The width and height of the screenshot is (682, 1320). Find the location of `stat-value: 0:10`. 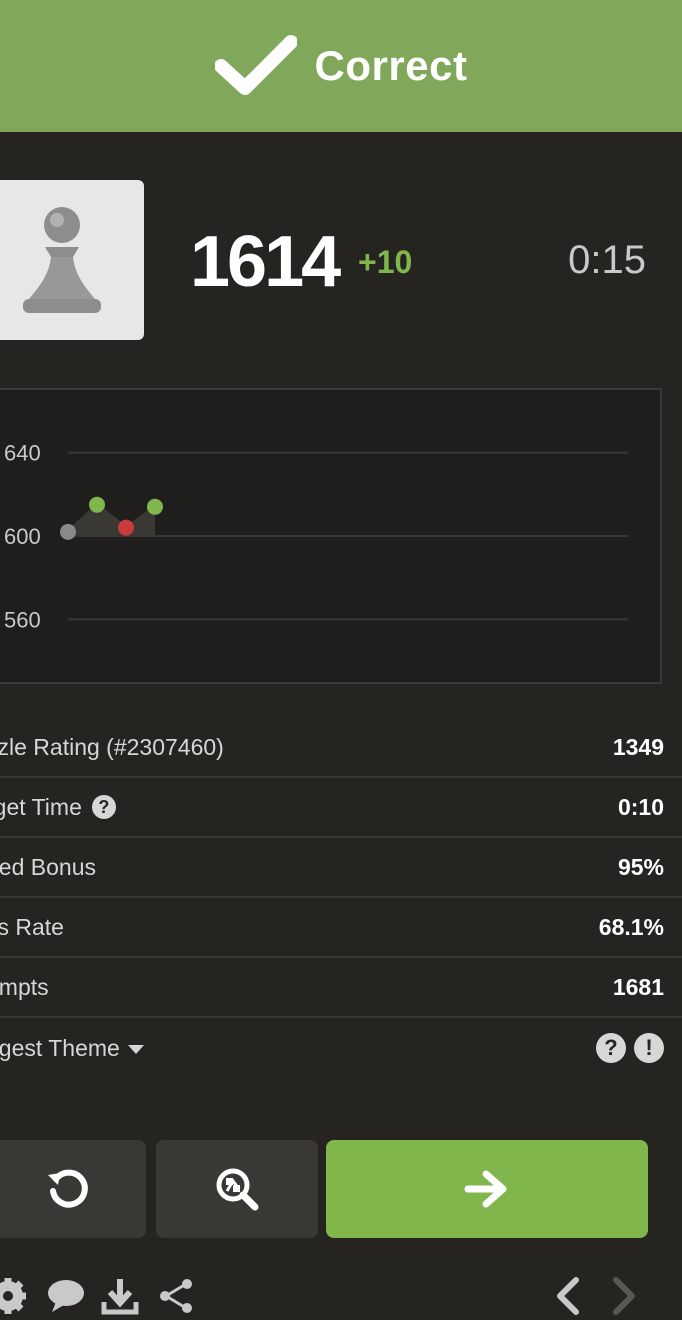

stat-value: 0:10 is located at coordinates (640, 806).